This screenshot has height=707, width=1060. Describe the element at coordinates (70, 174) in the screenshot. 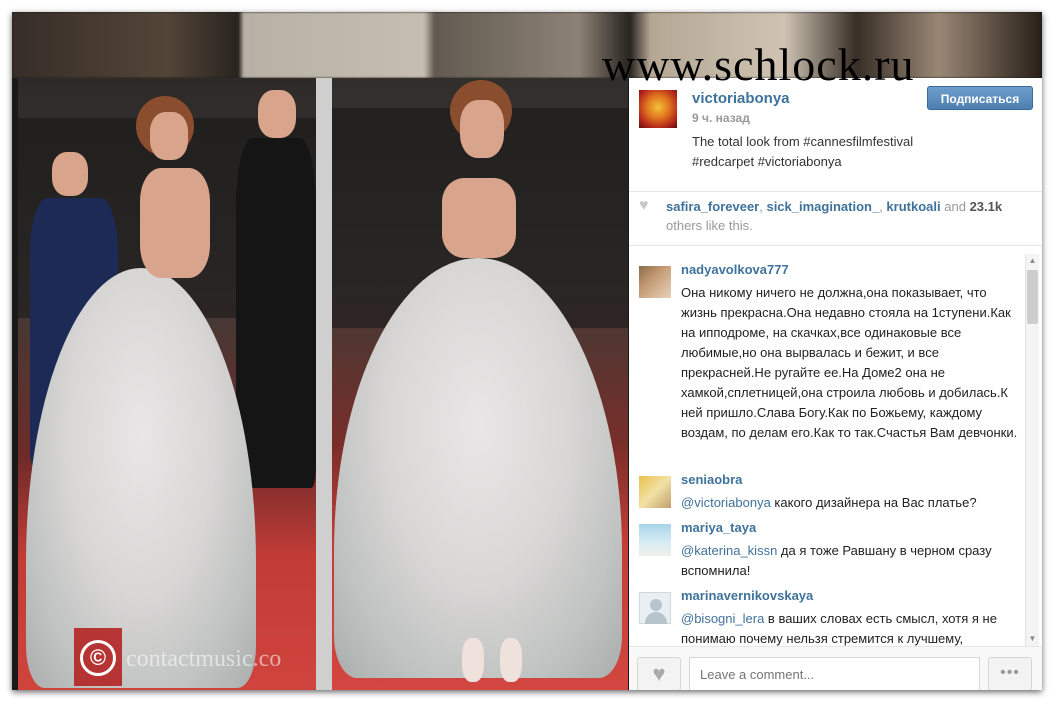

I see `man-face` at that location.